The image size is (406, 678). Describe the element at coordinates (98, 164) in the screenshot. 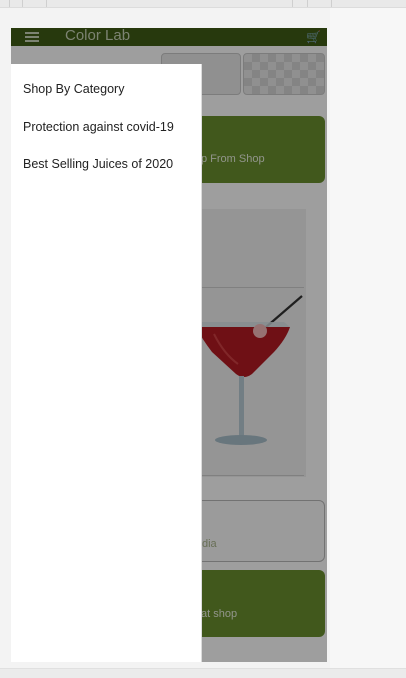

I see `drawer-item-best-selling-juices: Best Selling Juices of 2020` at that location.